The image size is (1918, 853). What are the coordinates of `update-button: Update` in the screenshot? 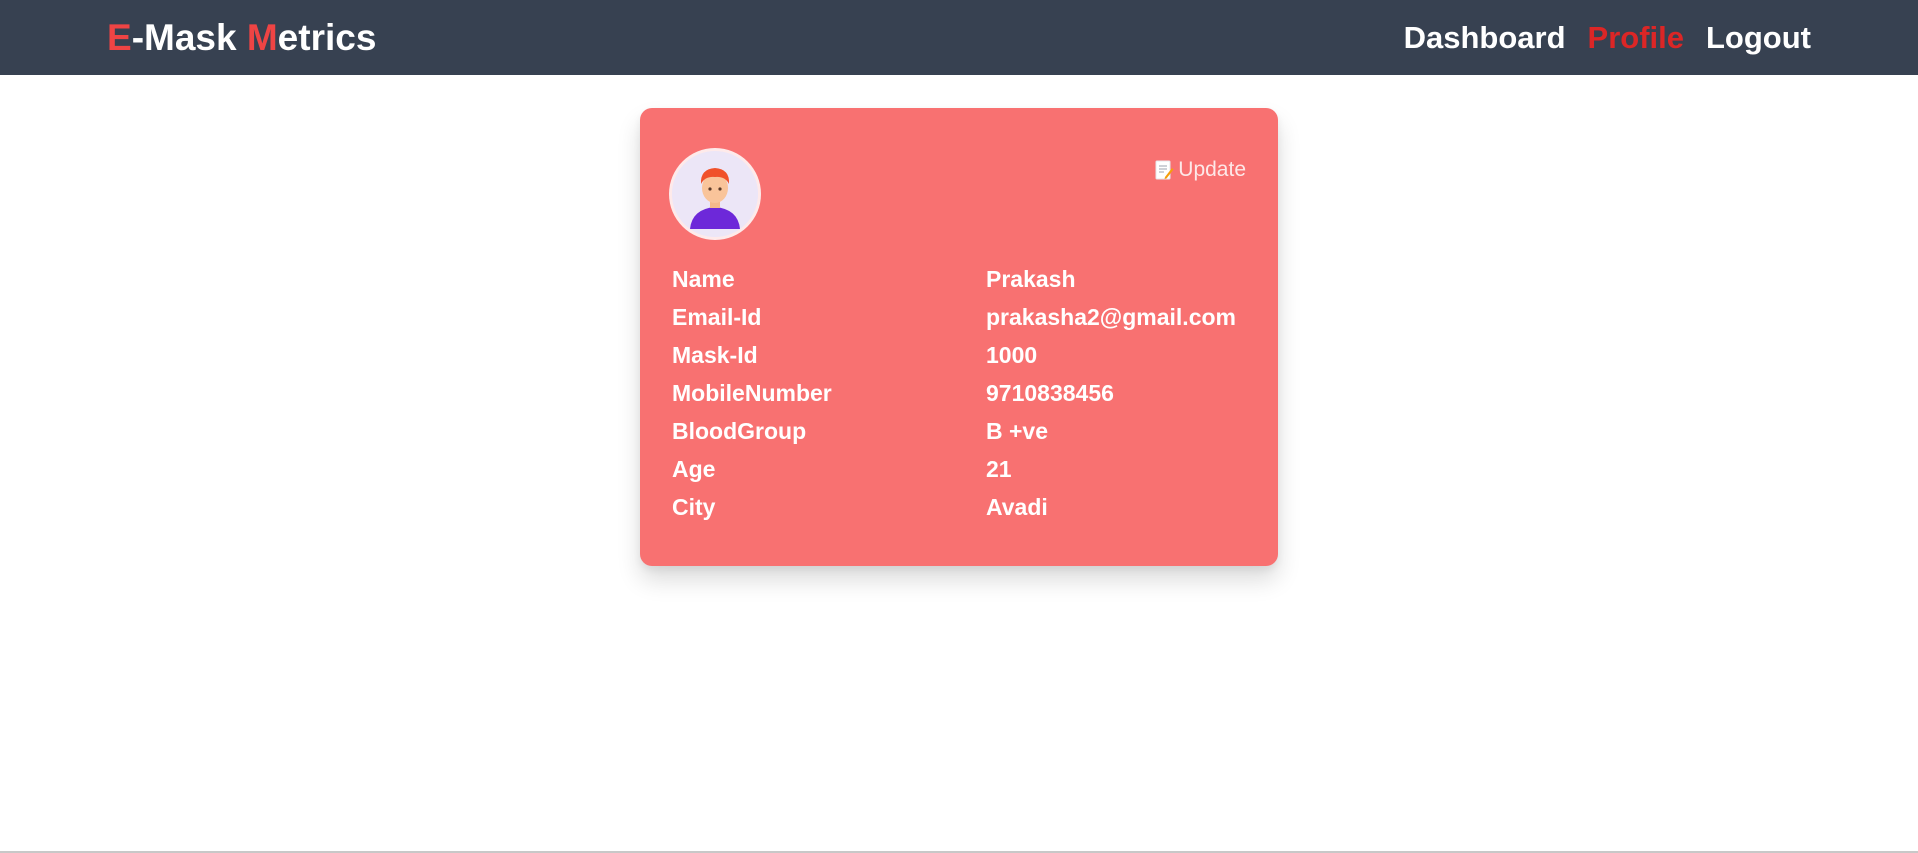 It's located at (1200, 170).